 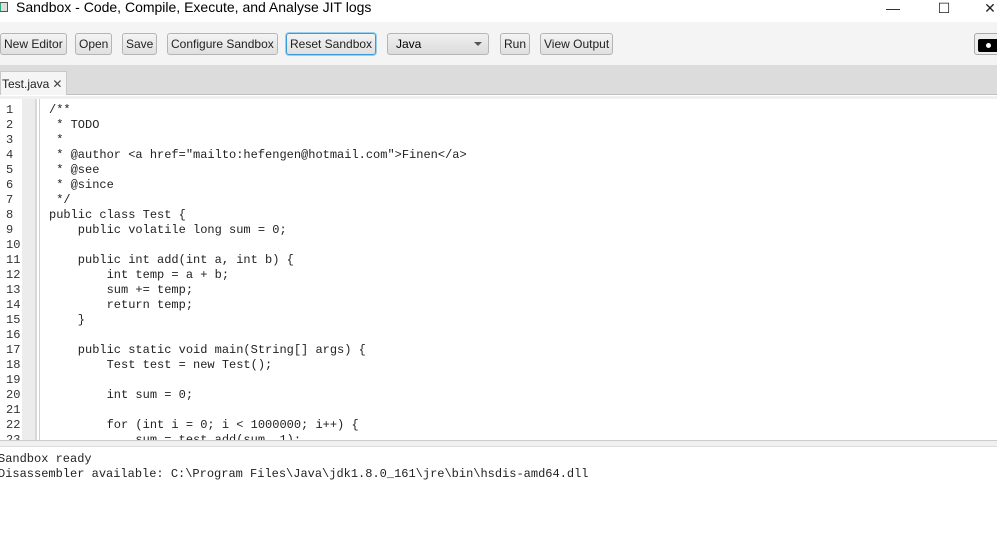 What do you see at coordinates (498, 425) in the screenshot?
I see `code-line: 22 for (int i = 0; i < 1000000; i++) {` at bounding box center [498, 425].